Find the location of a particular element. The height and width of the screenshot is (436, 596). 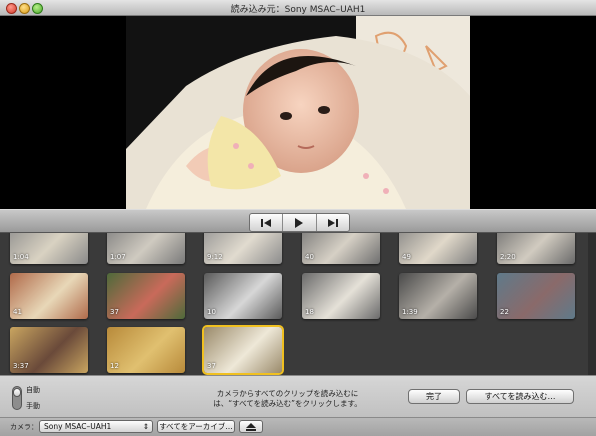

clip-thumbnail: 3:37 is located at coordinates (49, 350).